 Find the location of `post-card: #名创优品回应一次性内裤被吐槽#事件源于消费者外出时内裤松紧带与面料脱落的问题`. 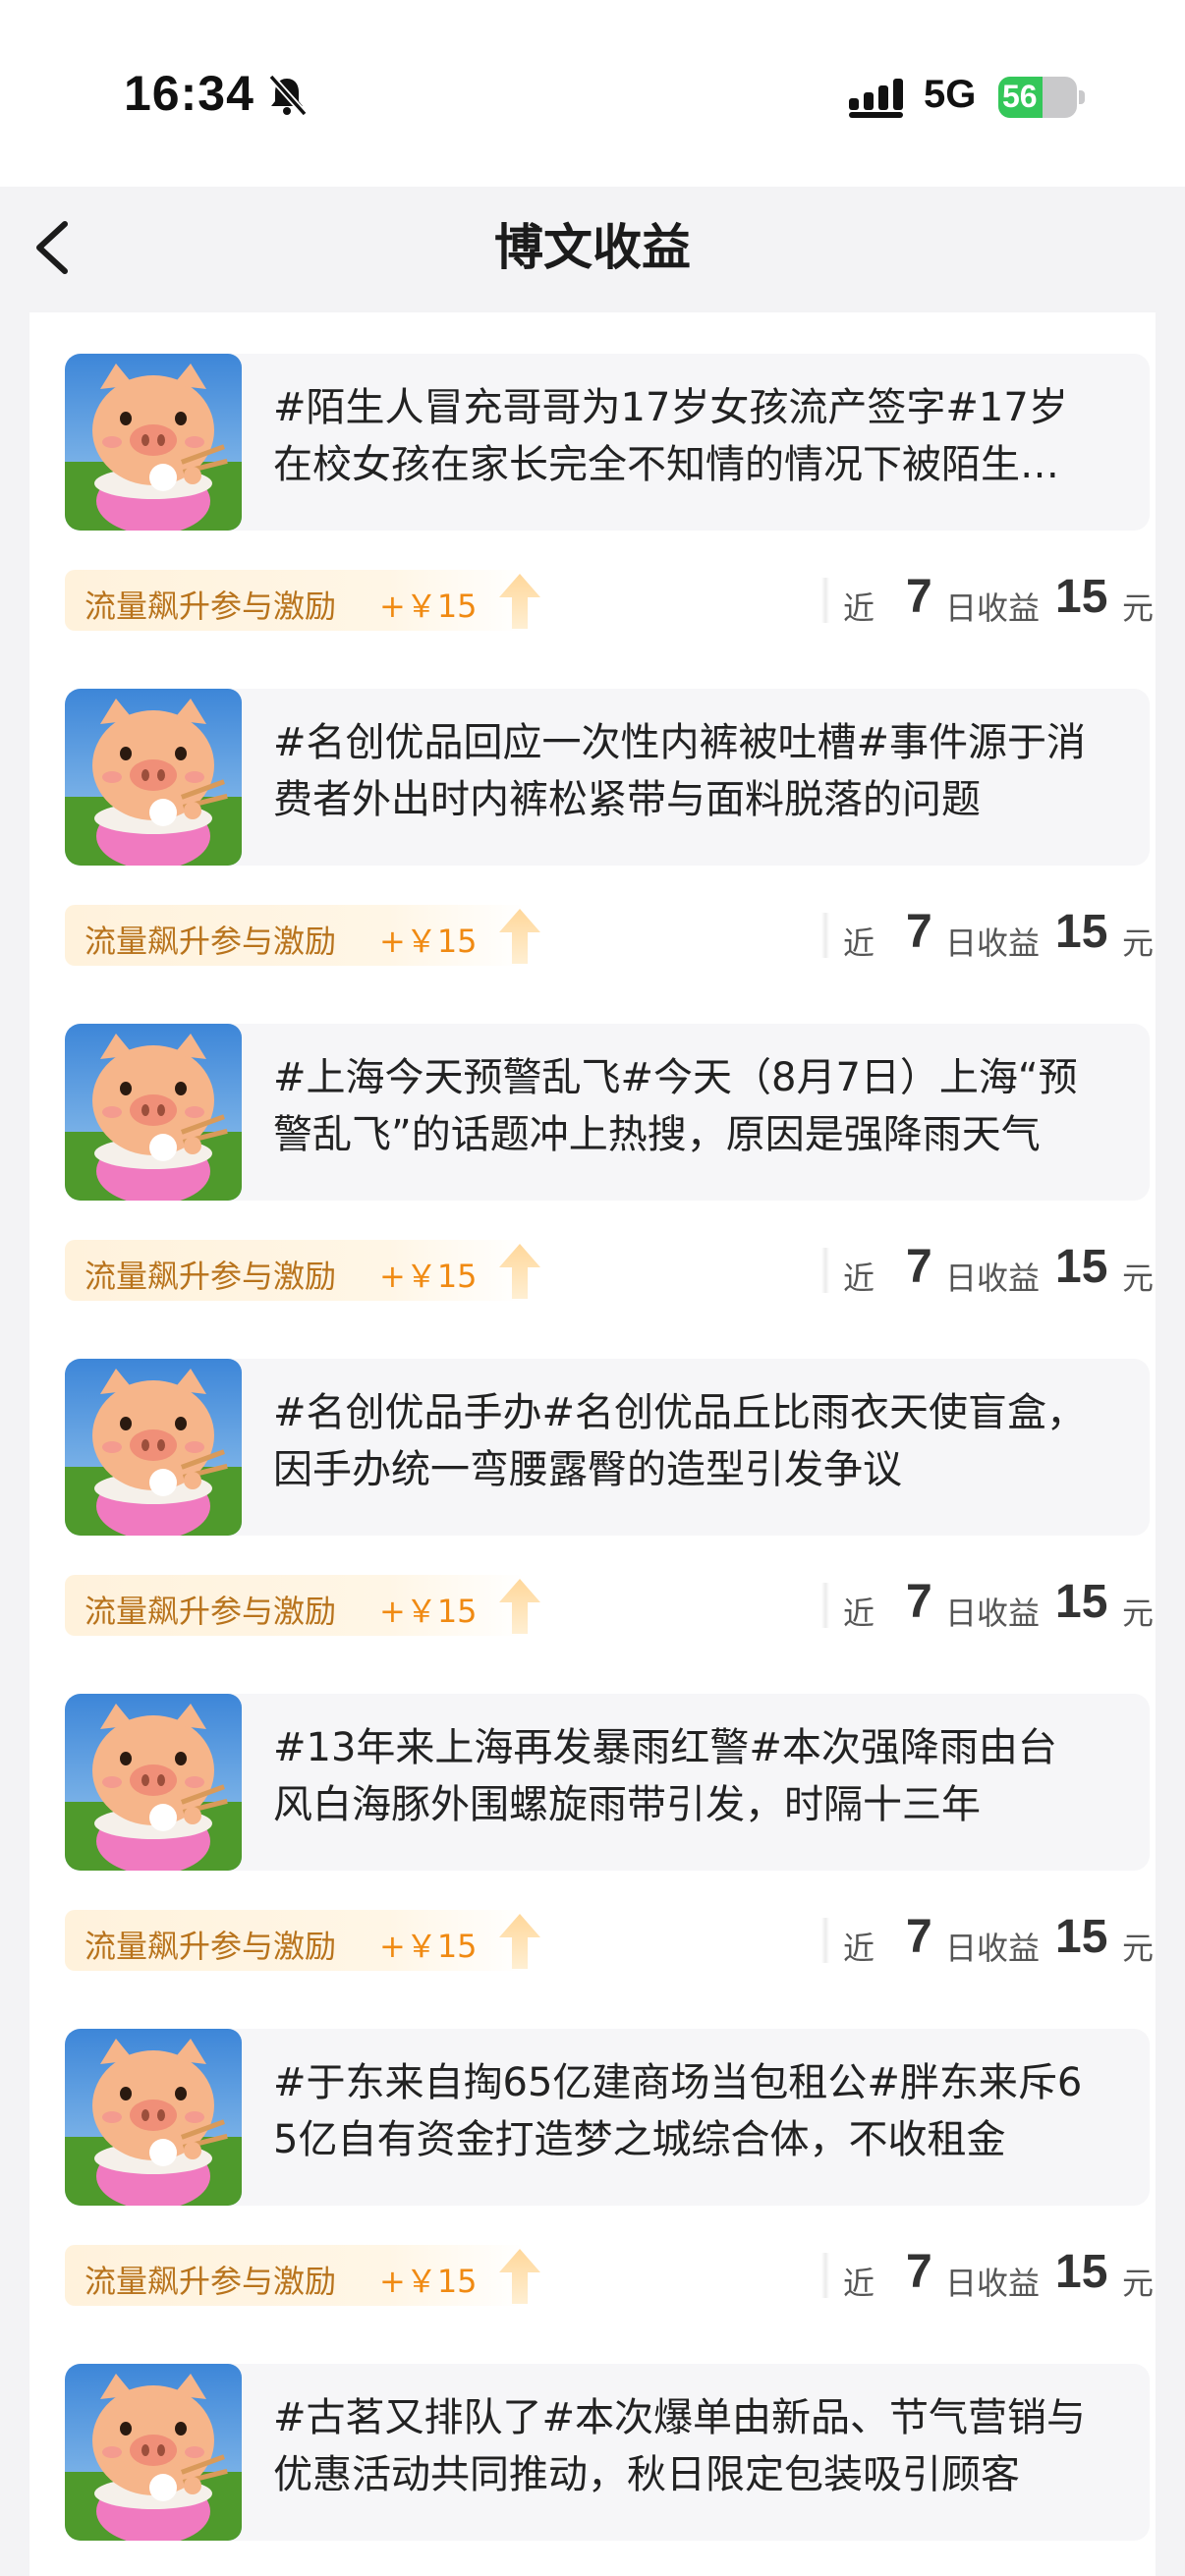

post-card: #名创优品回应一次性内裤被吐槽#事件源于消费者外出时内裤松紧带与面料脱落的问题 is located at coordinates (608, 777).